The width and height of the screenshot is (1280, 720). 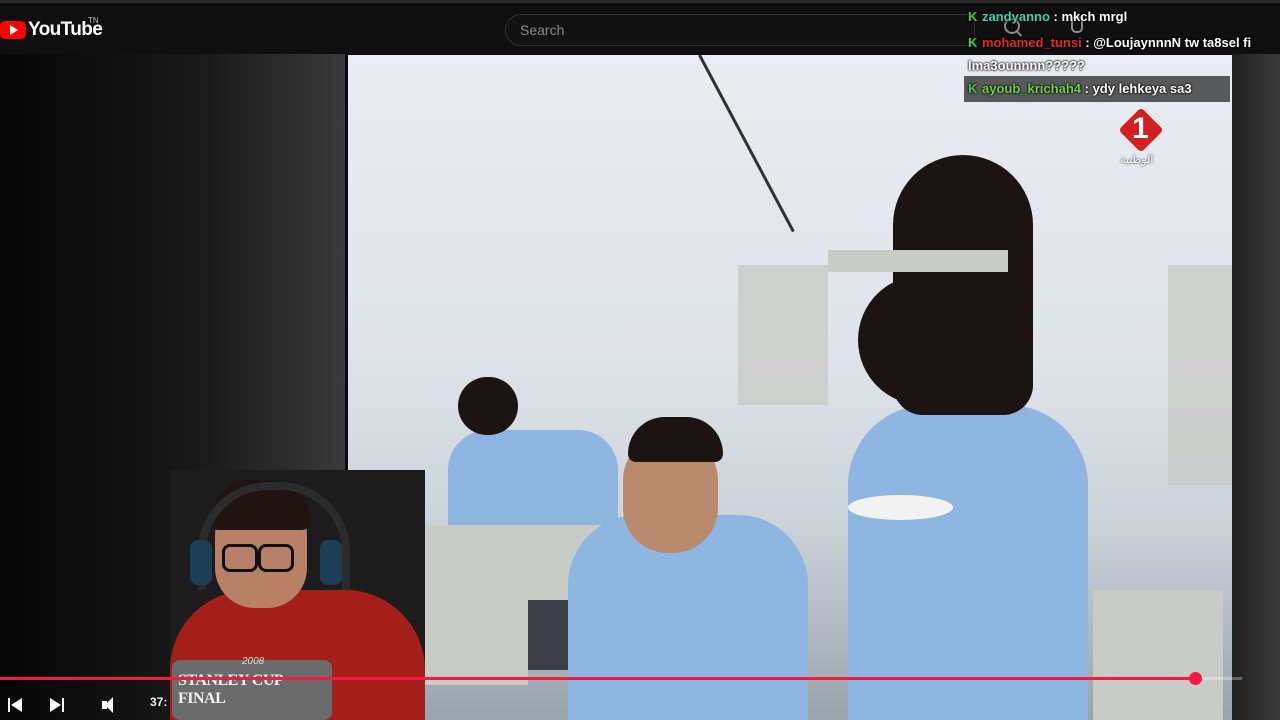 What do you see at coordinates (297, 595) in the screenshot?
I see `streamer-webcam: STANLEY CUP FINAL 2008` at bounding box center [297, 595].